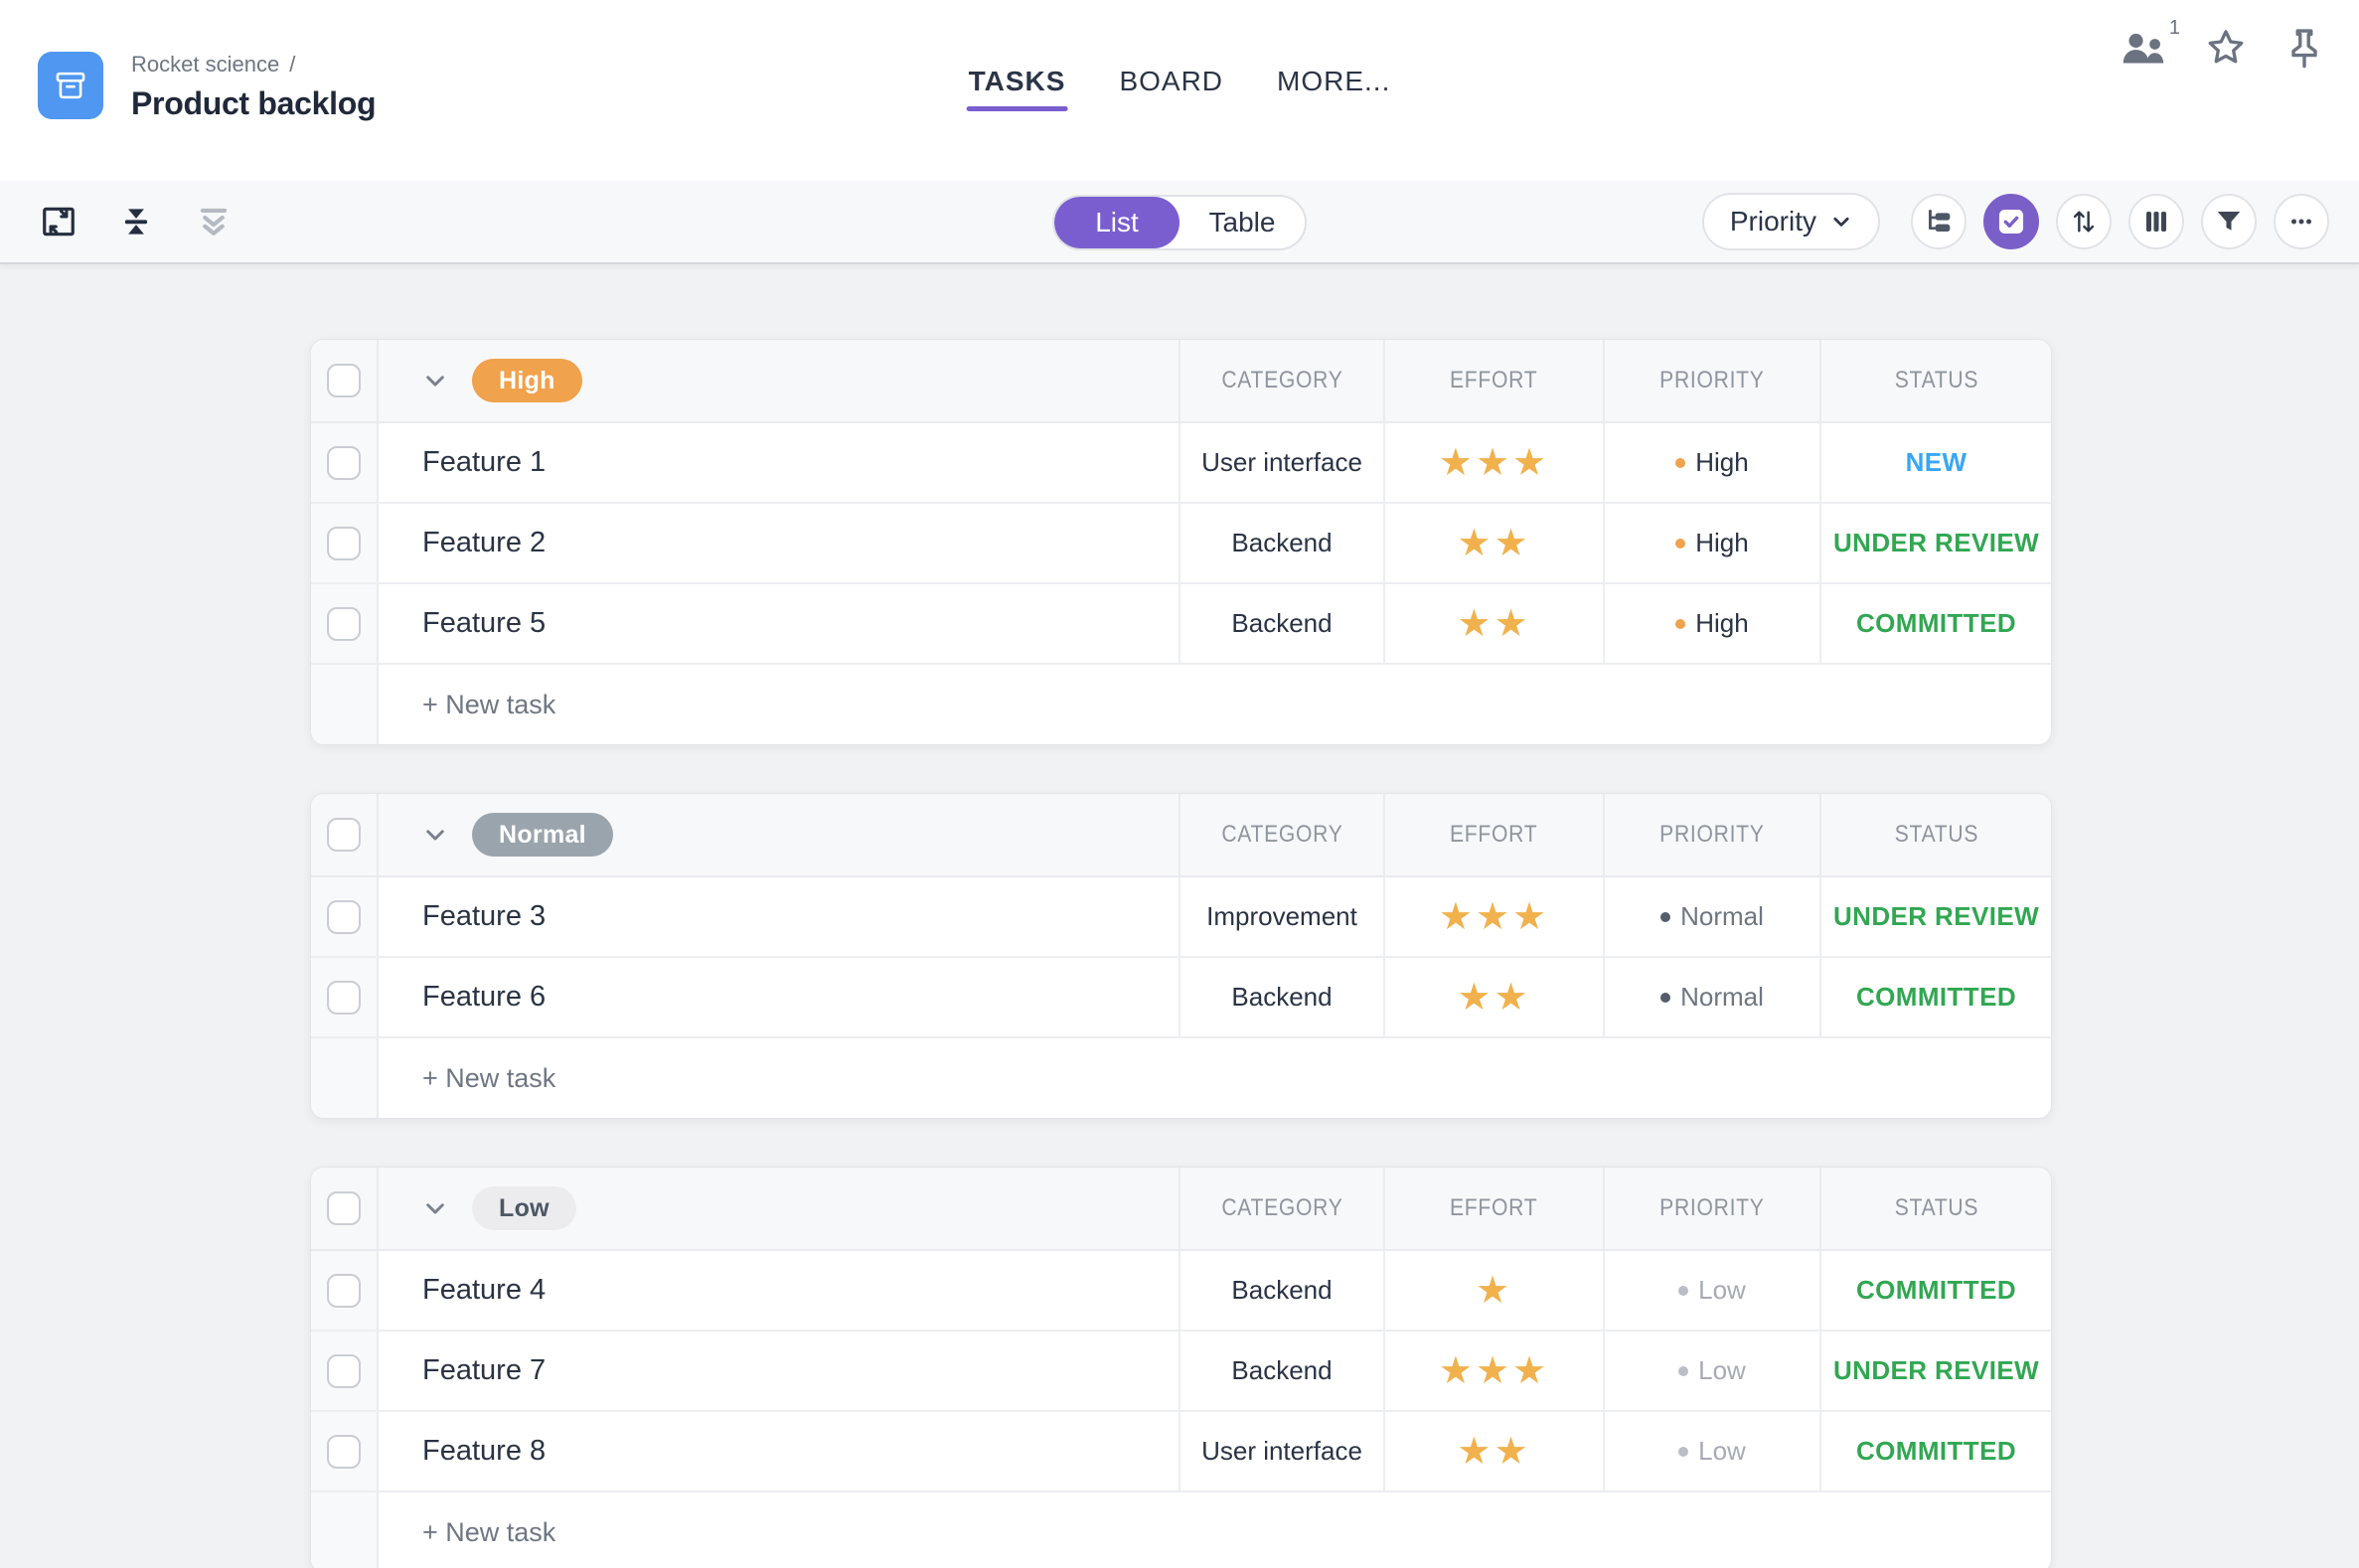 This screenshot has height=1568, width=2359. I want to click on group-badge: Normal, so click(542, 835).